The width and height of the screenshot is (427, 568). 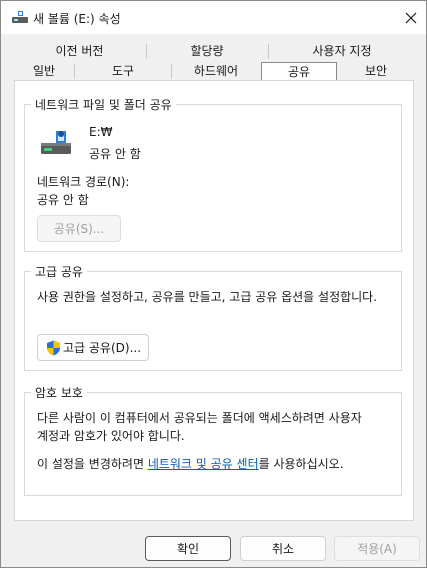 What do you see at coordinates (44, 71) in the screenshot?
I see `tab-general: 일반` at bounding box center [44, 71].